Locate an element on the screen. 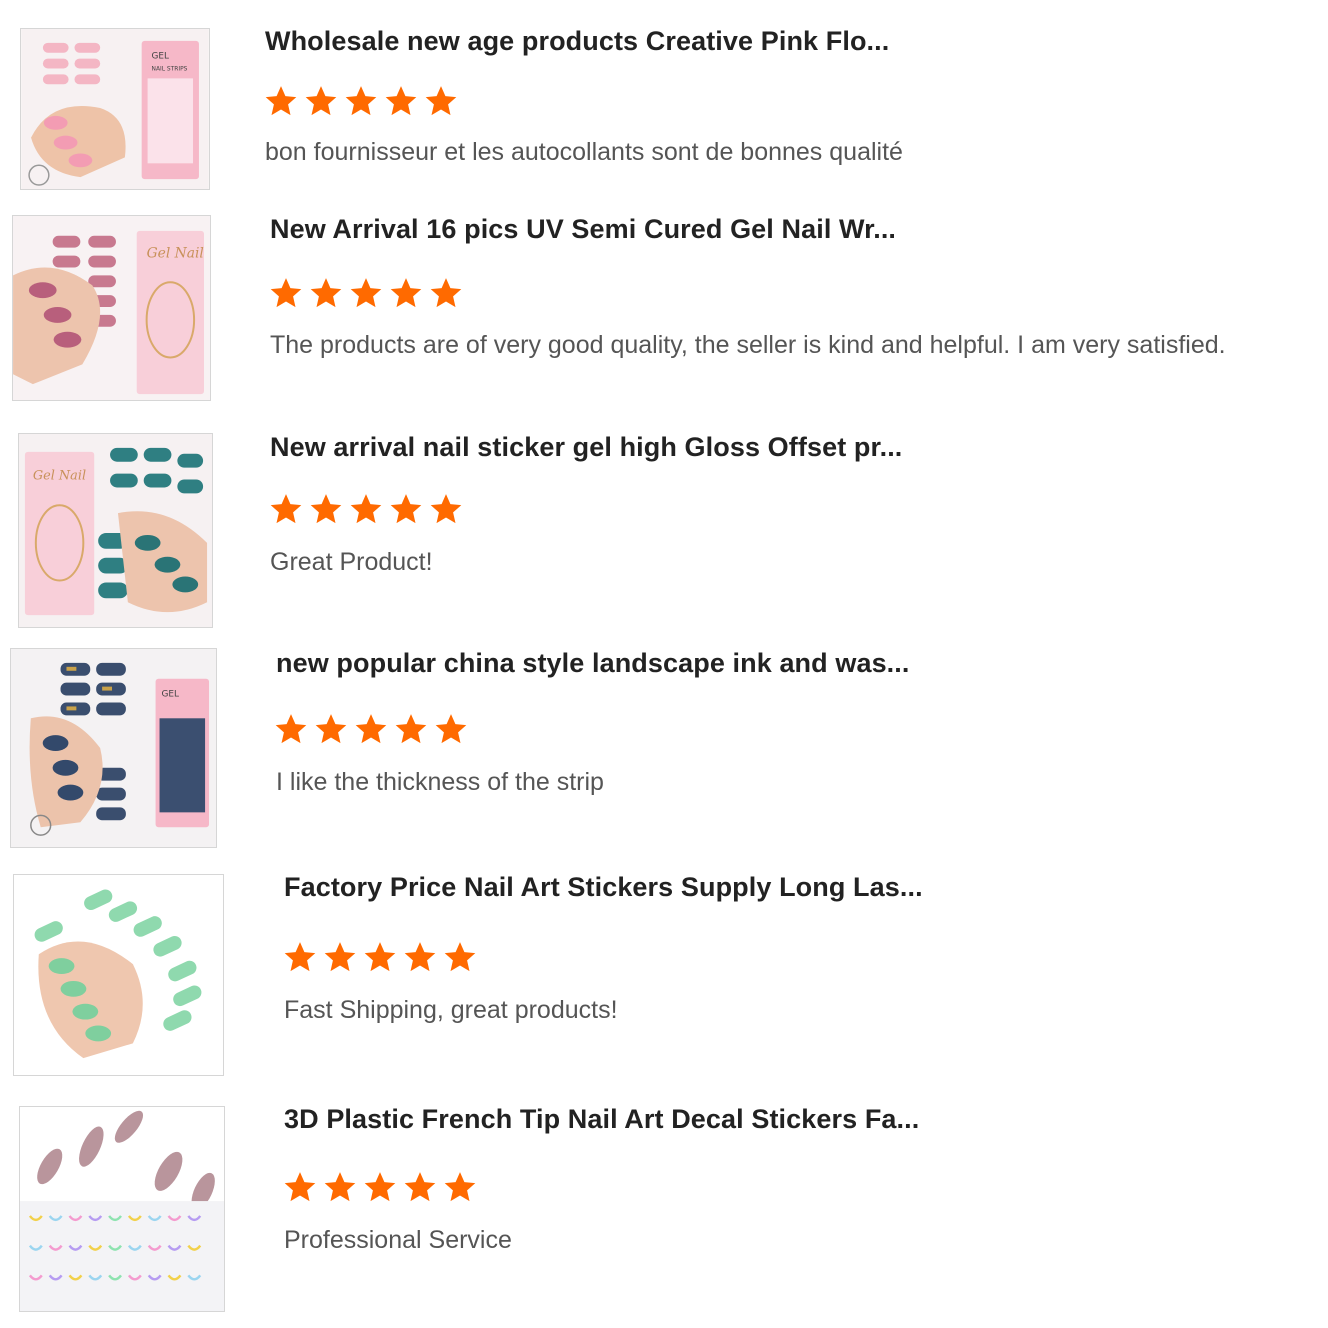 This screenshot has width=1328, height=1328. mint-green-nail-stickers-image is located at coordinates (118, 975).